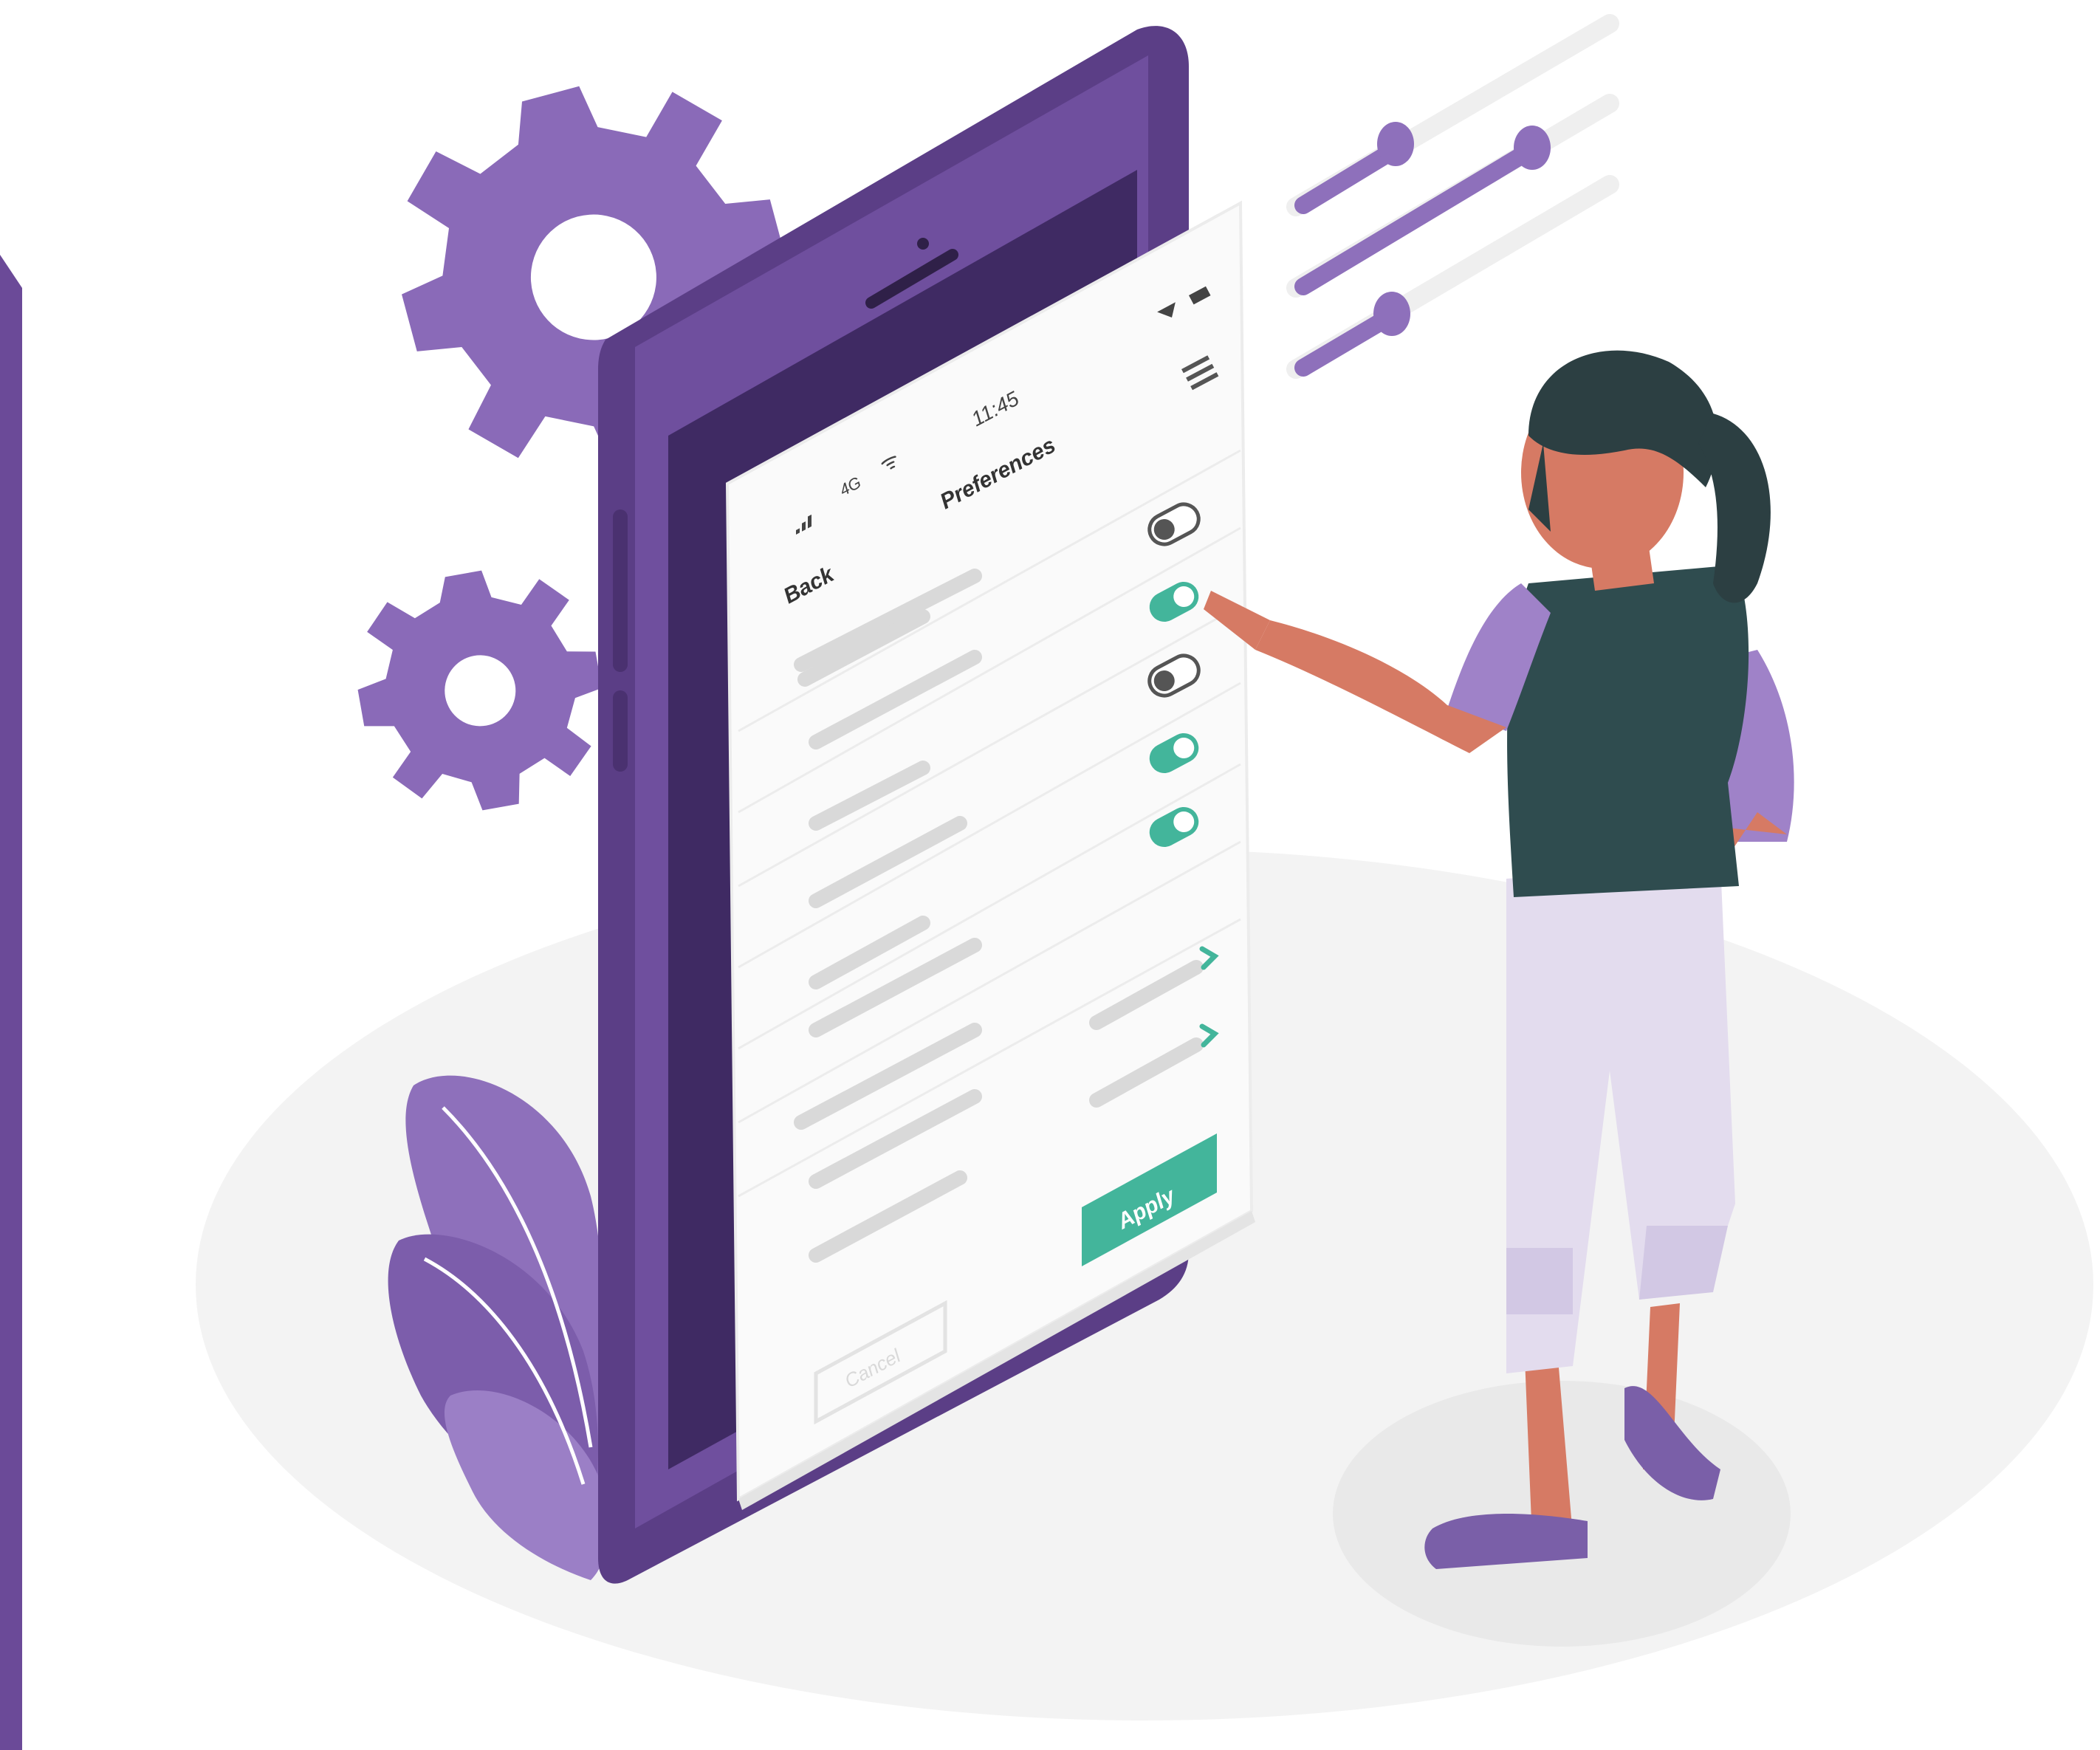 This screenshot has width=2100, height=1750. I want to click on left-edge-bar, so click(11, 1002).